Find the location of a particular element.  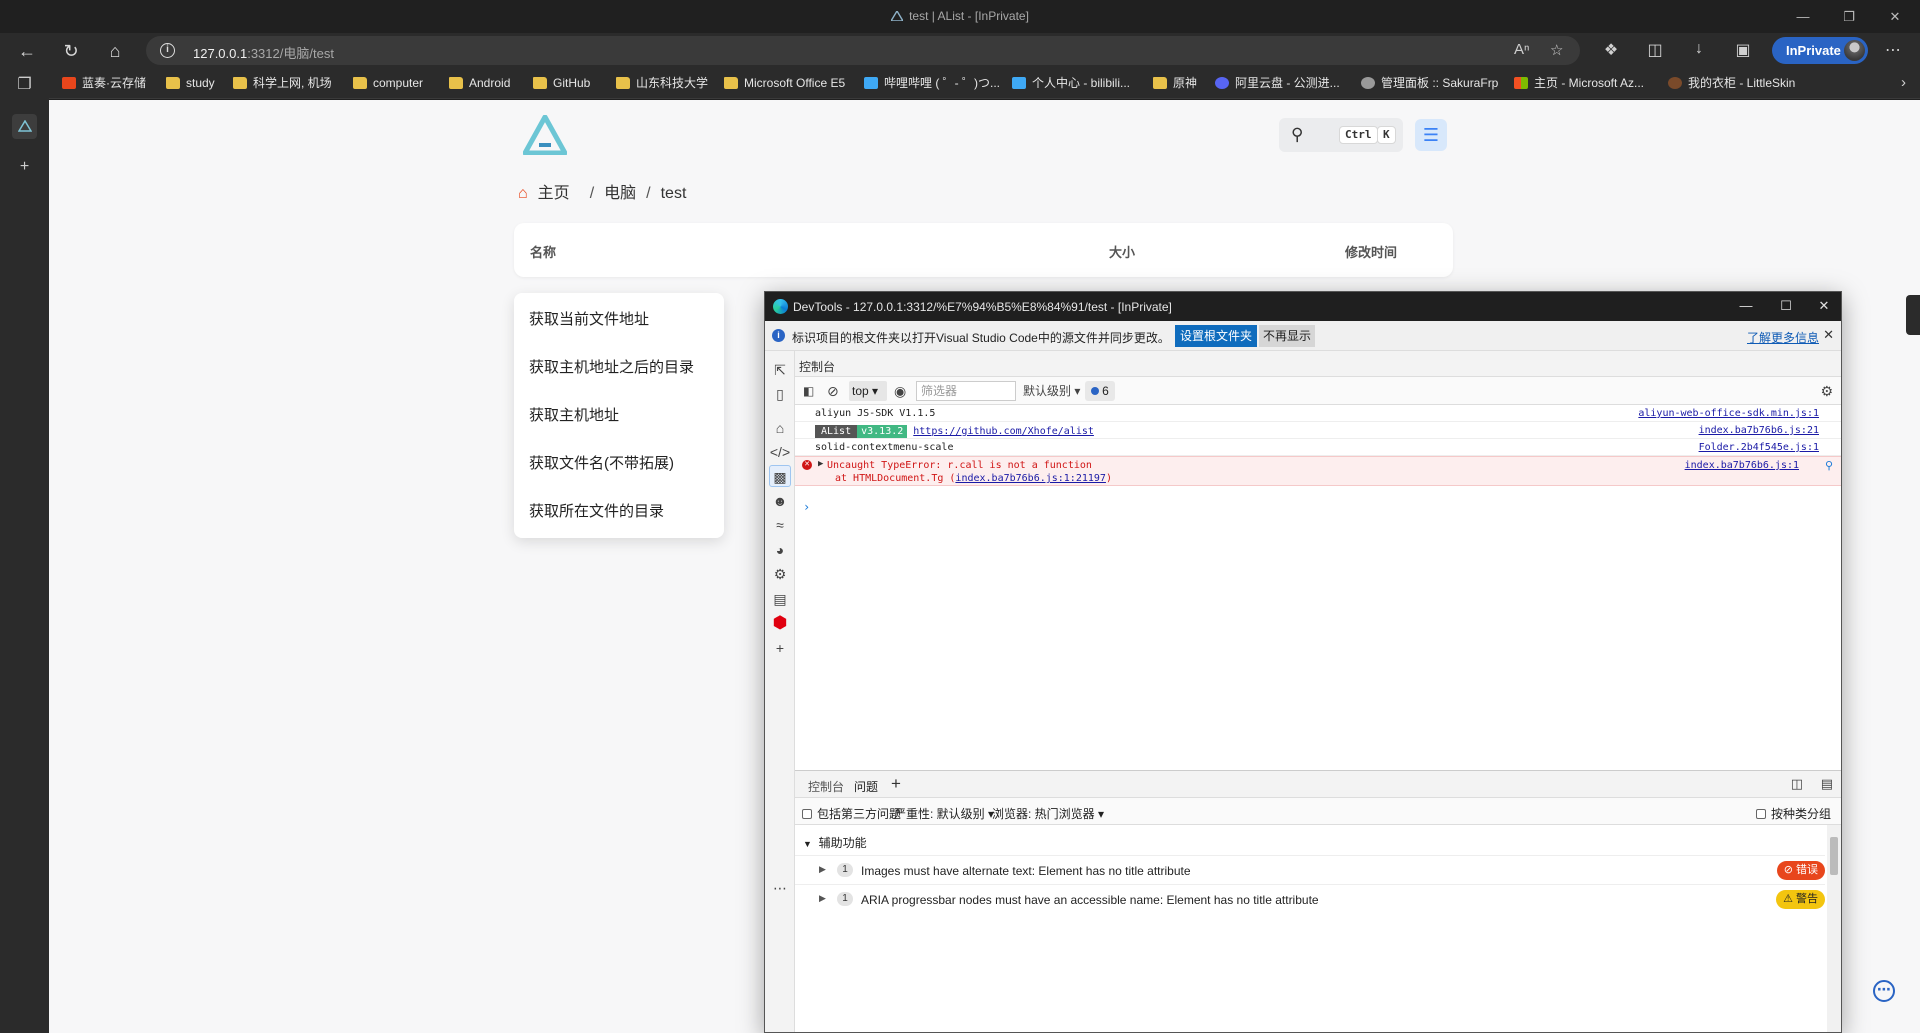

add-tab-icon: + is located at coordinates (896, 784).